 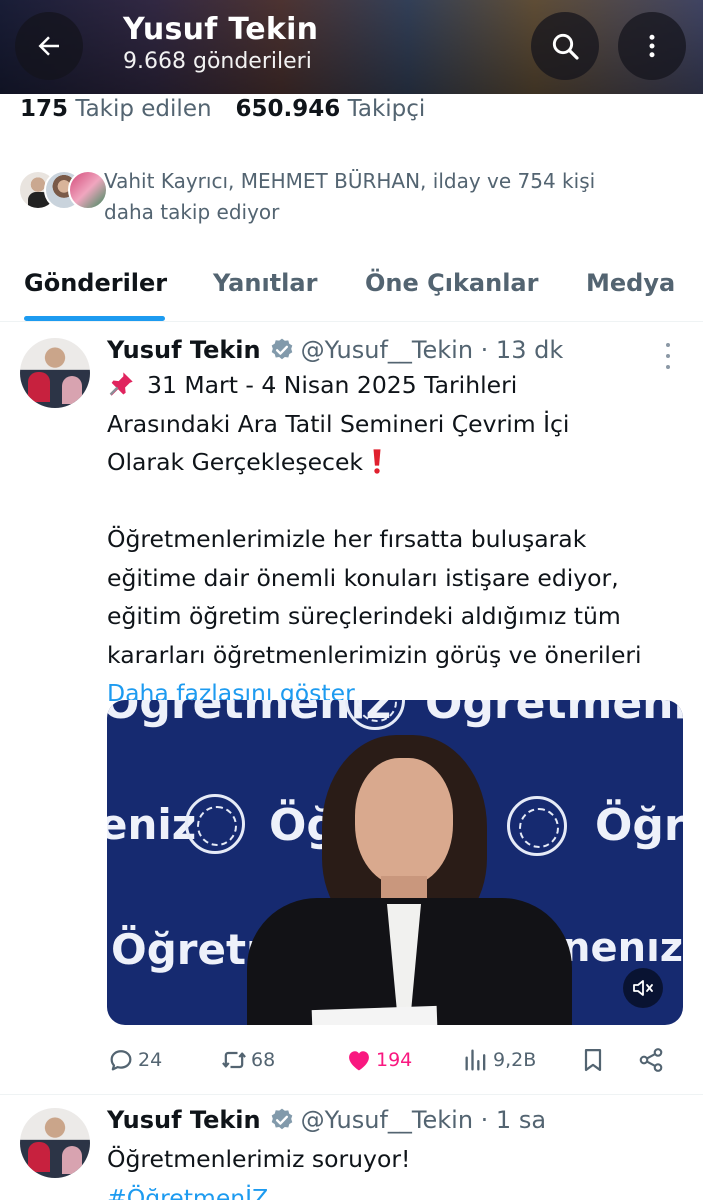 I want to click on post-actions: 24 68 194 9,2B, so click(x=392, y=1060).